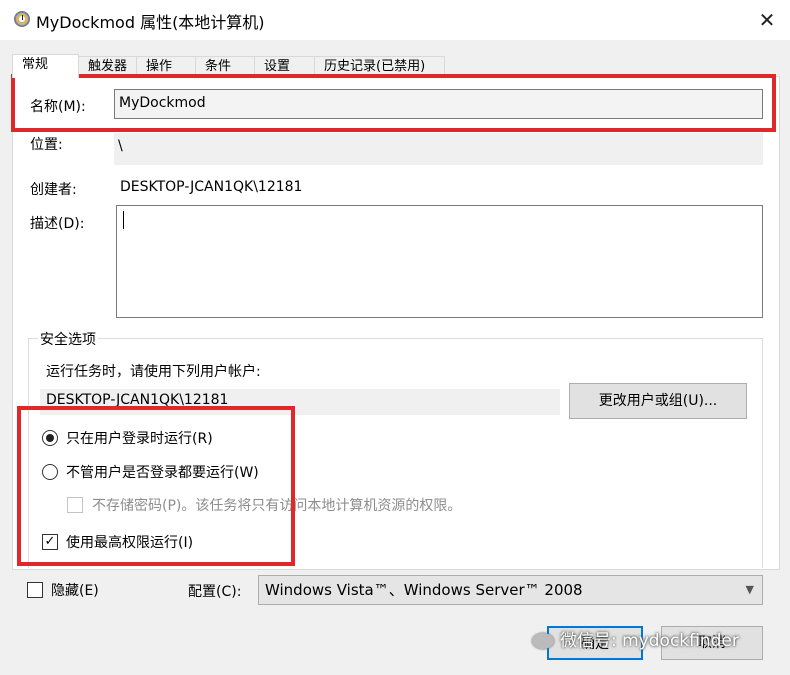  I want to click on run-as-prompt: 运行任务时，请使用下列用户帐户:, so click(153, 372).